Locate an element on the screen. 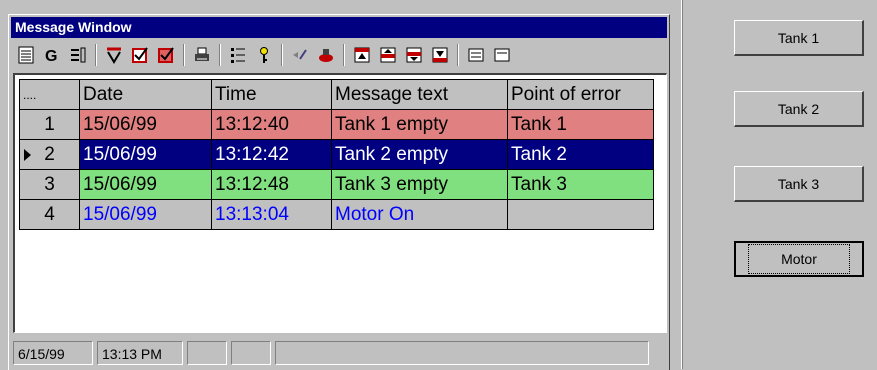  window-title: Message Window is located at coordinates (339, 27).